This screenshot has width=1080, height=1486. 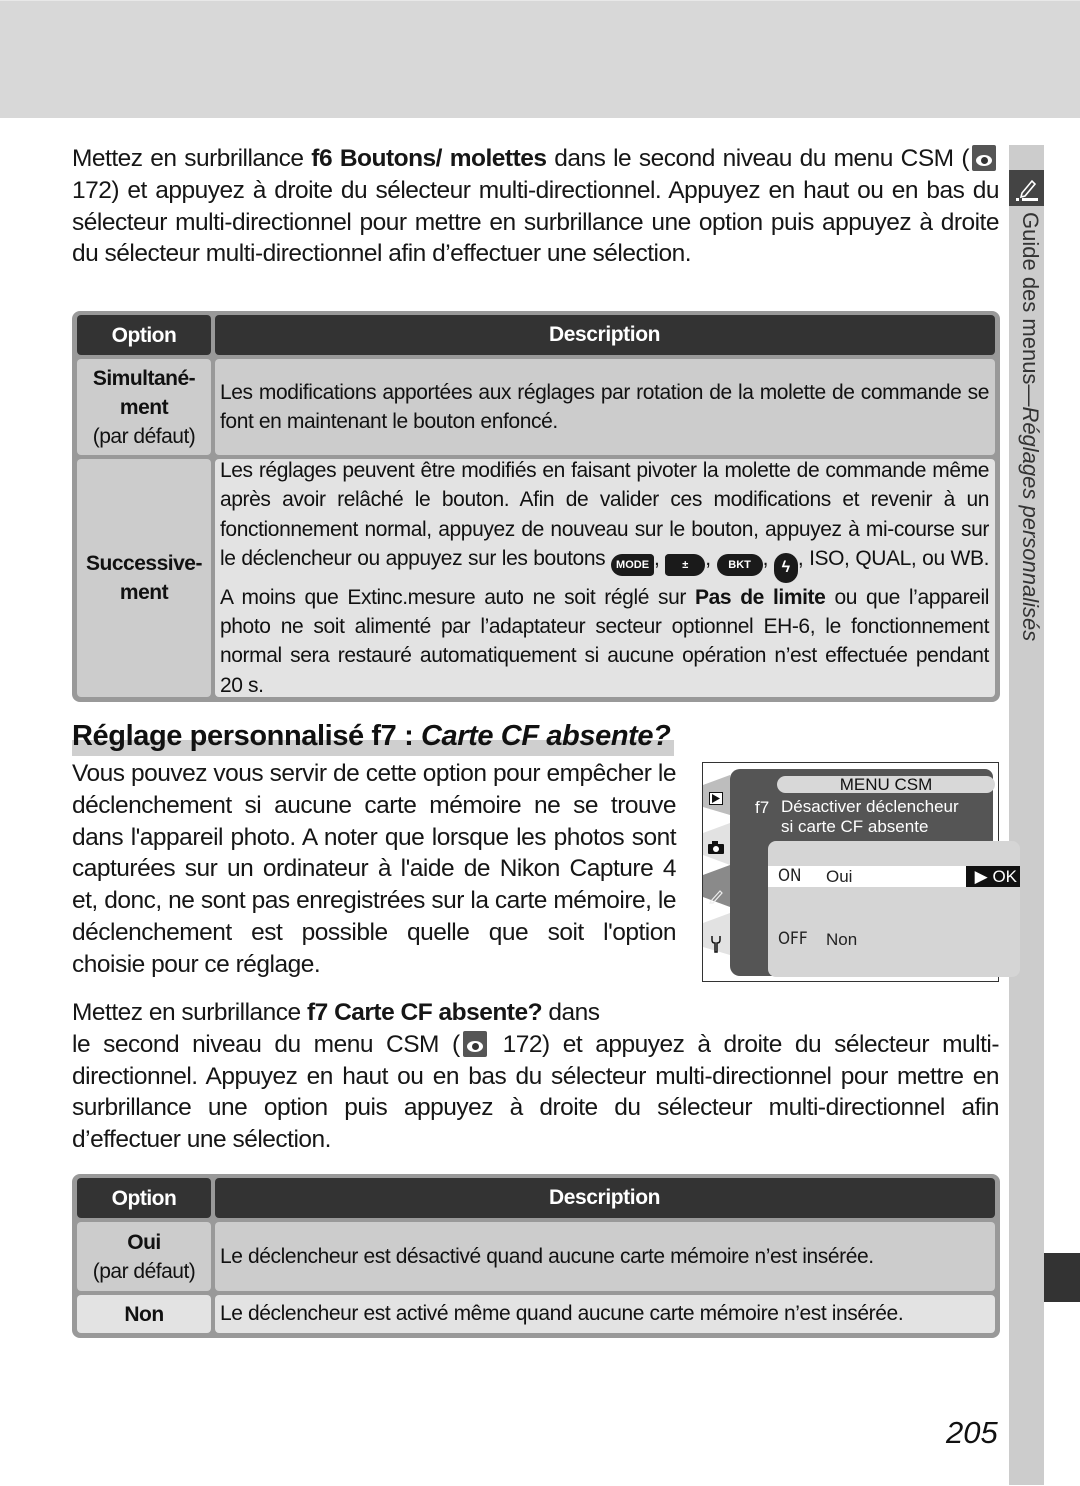 I want to click on desc-bold-setting: Pas de limite, so click(x=760, y=597).